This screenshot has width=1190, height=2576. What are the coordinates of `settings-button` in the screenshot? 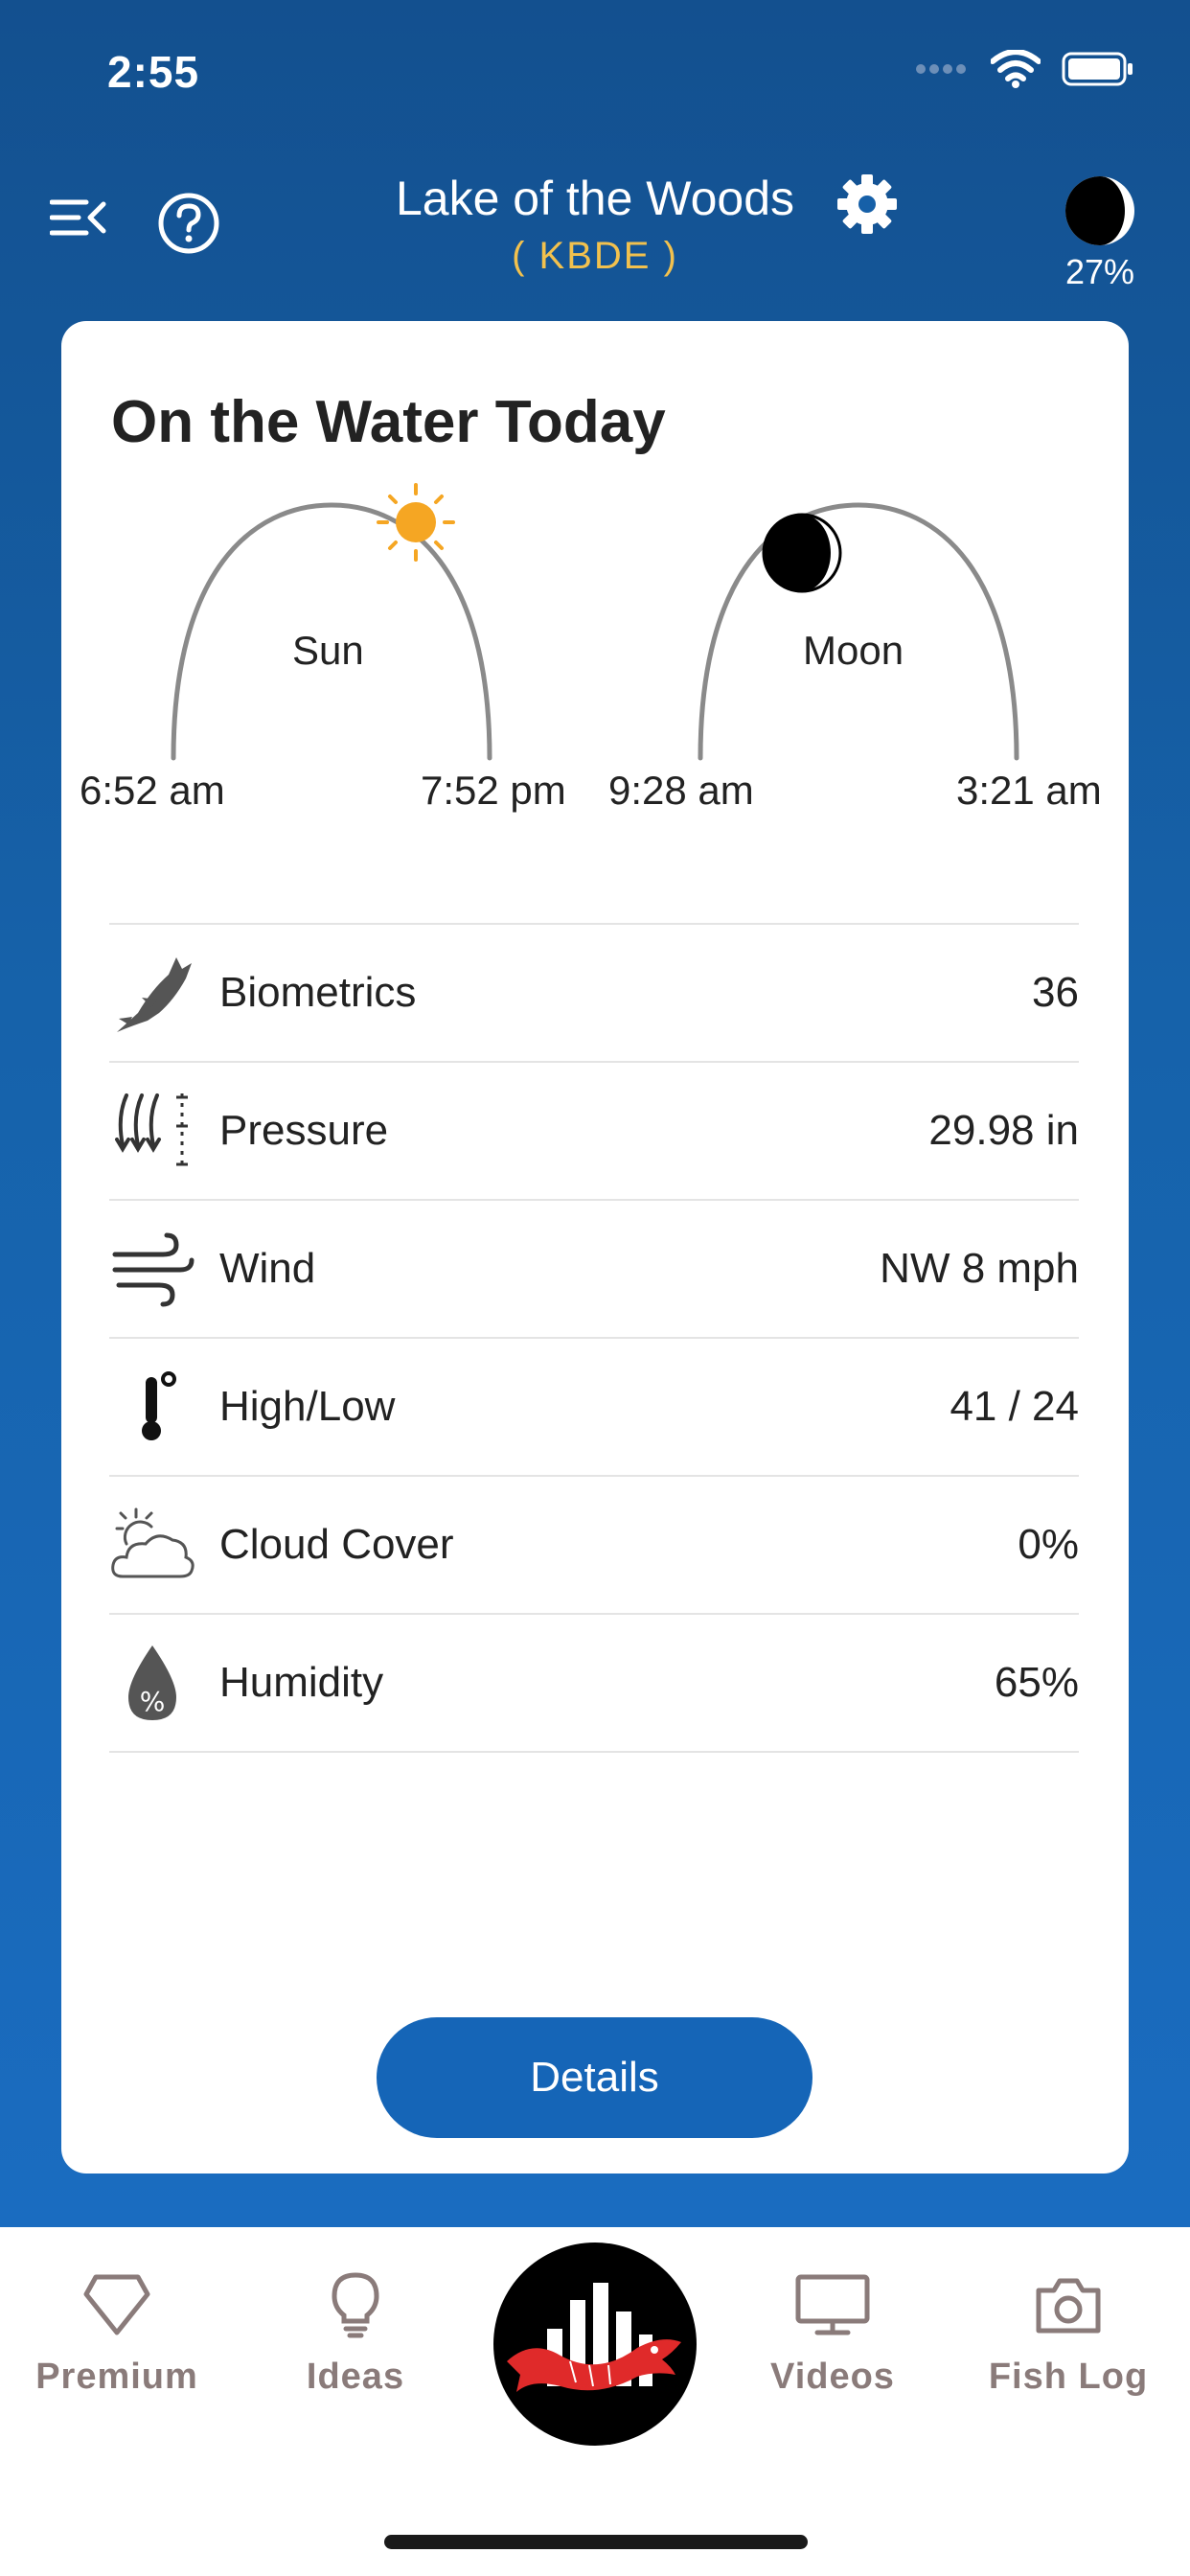 It's located at (867, 206).